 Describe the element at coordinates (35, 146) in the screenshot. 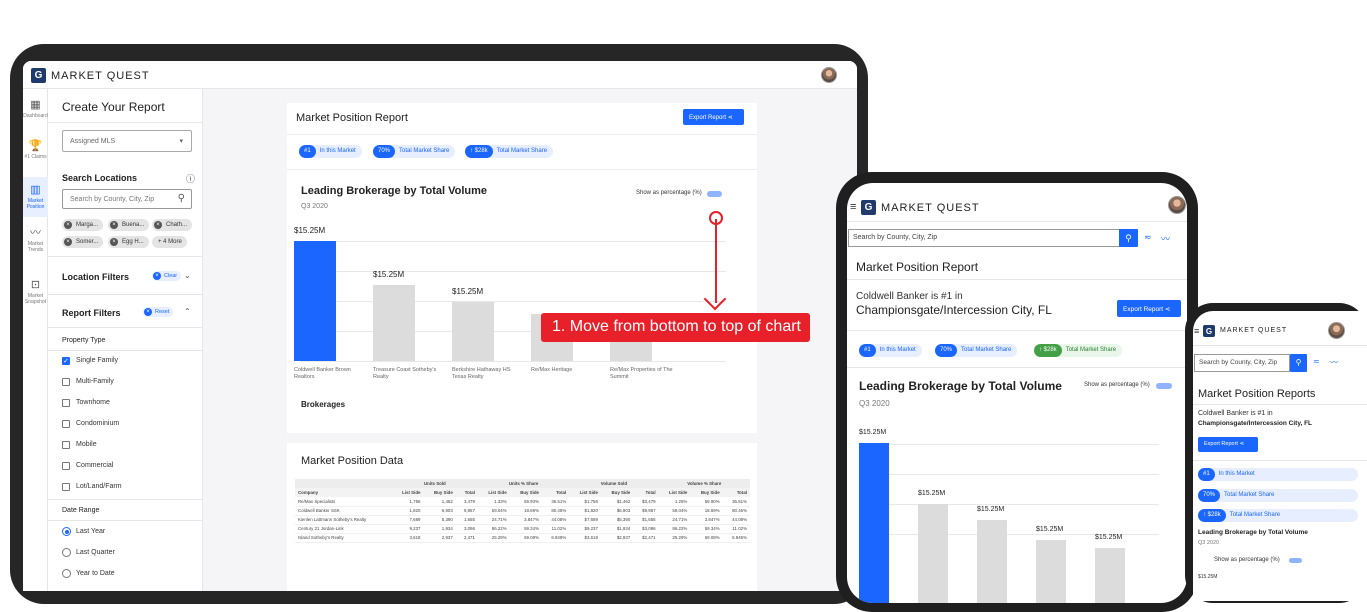

I see `trophy-icon: 🏆` at that location.